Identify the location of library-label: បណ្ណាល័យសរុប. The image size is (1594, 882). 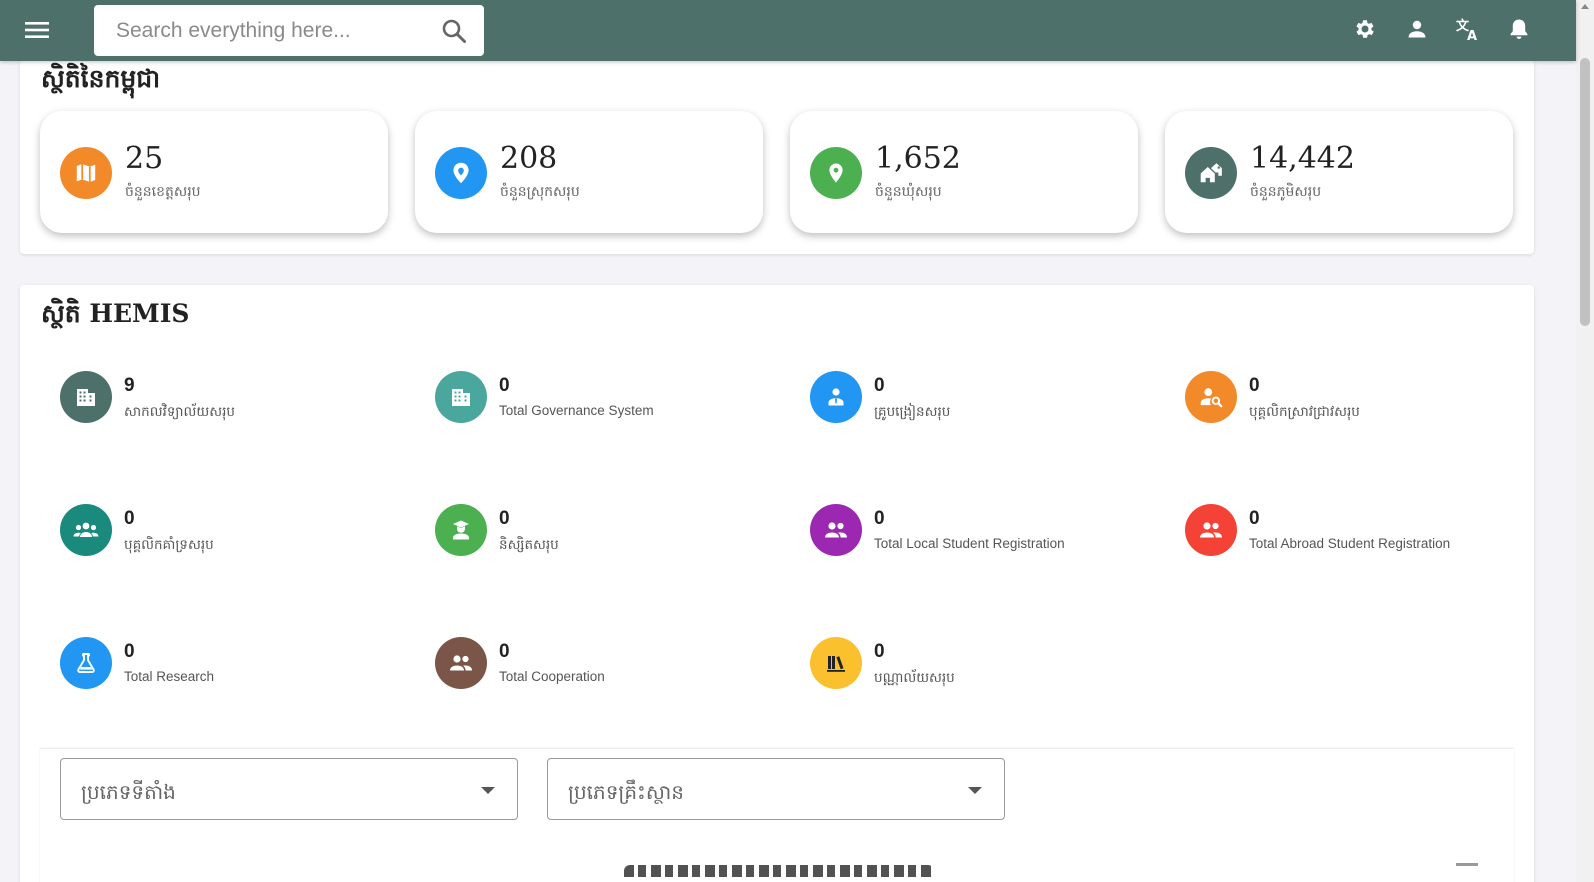
(914, 677).